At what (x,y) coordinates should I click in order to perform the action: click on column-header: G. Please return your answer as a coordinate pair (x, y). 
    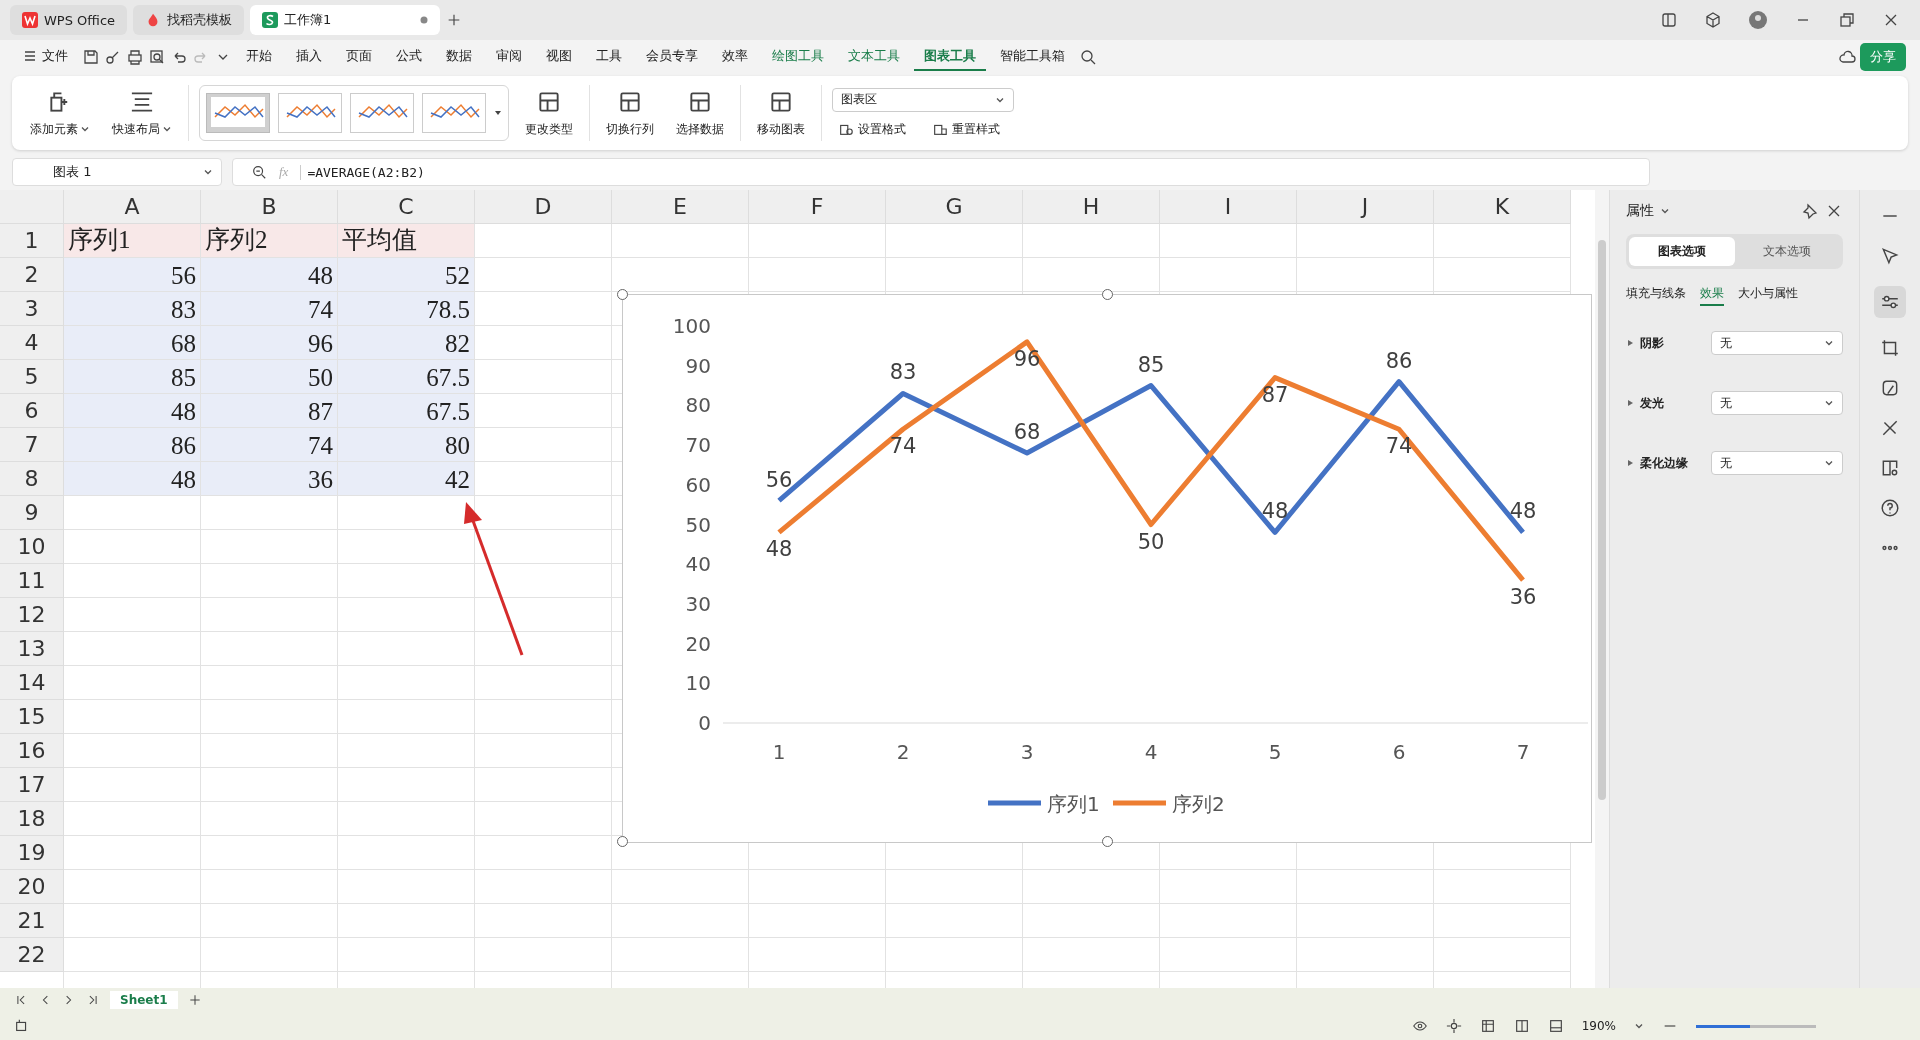
    Looking at the image, I should click on (954, 207).